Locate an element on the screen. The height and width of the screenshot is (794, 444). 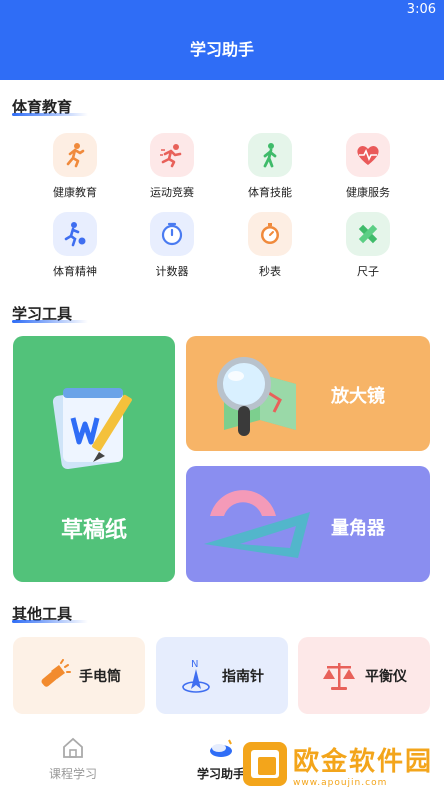
compass-icon: N is located at coordinates (196, 676).